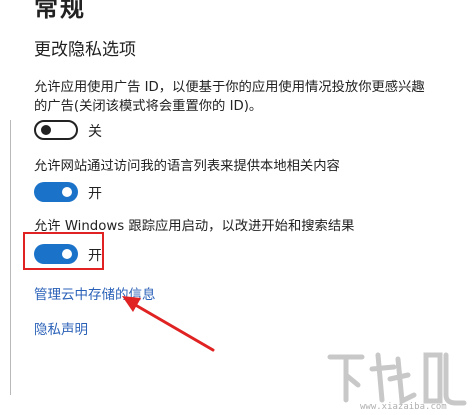  What do you see at coordinates (172, 326) in the screenshot?
I see `arrow-shaft` at bounding box center [172, 326].